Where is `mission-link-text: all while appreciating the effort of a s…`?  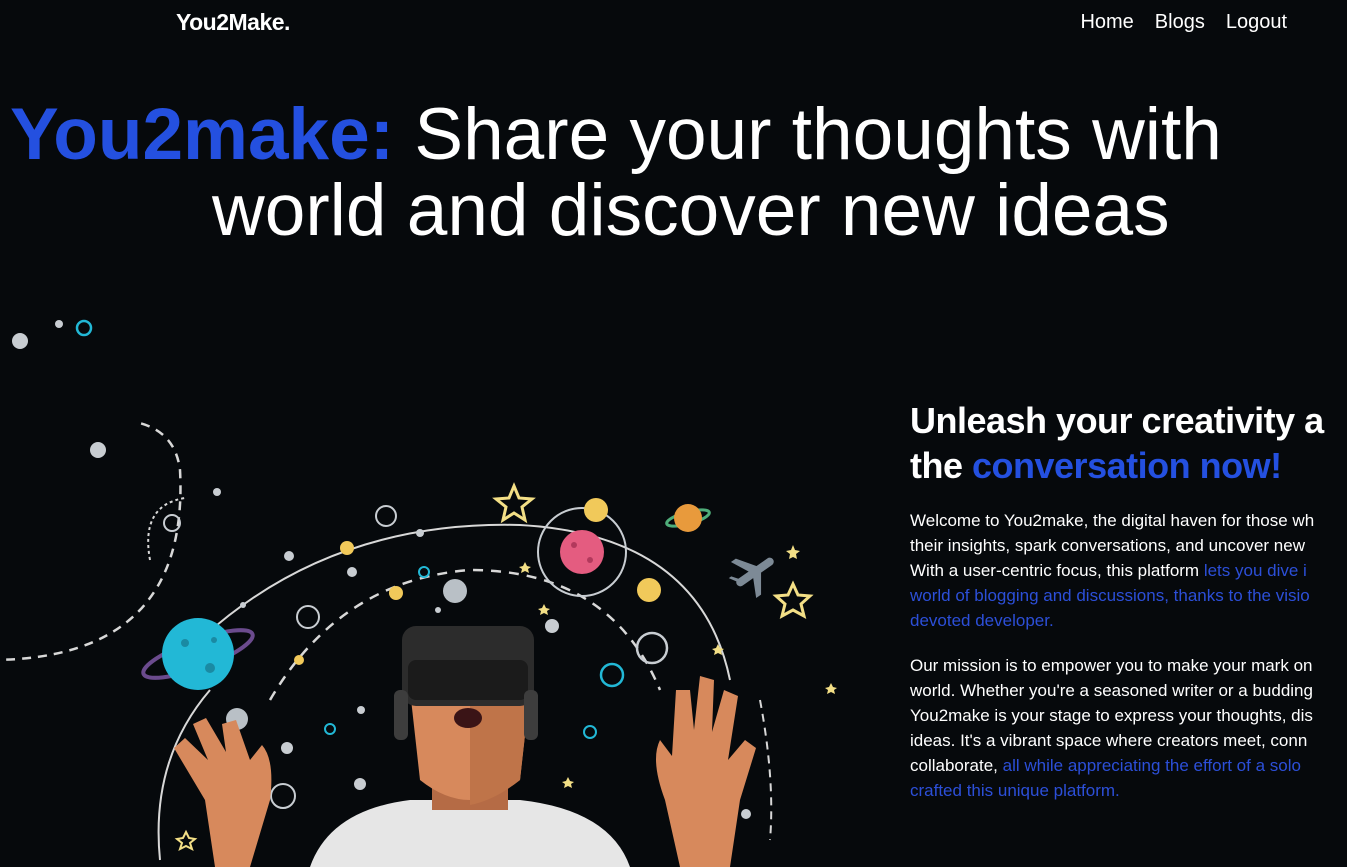 mission-link-text: all while appreciating the effort of a s… is located at coordinates (1152, 765).